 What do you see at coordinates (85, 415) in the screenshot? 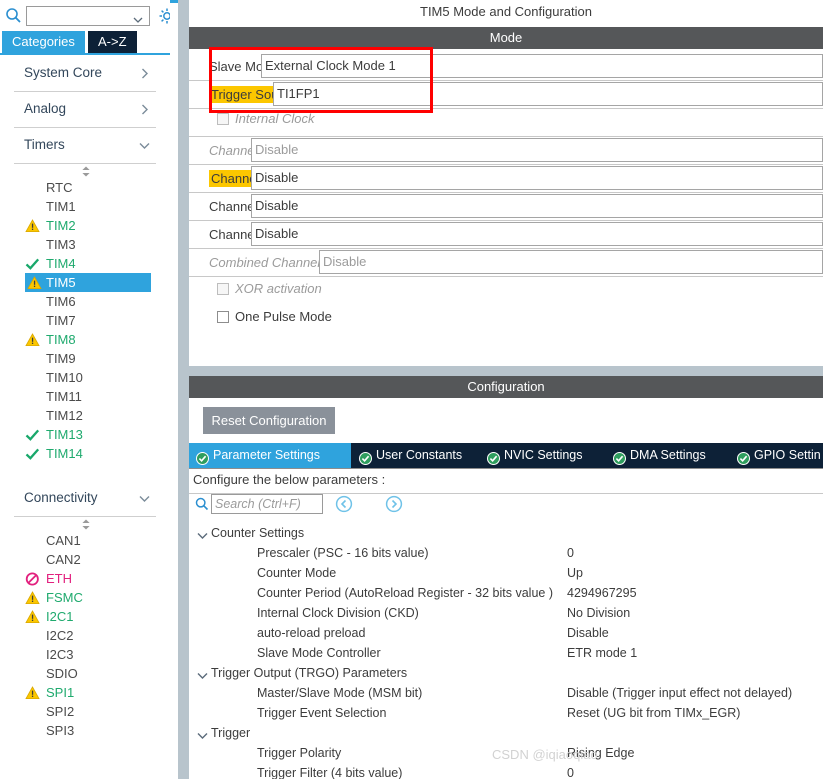
I see `sidebar-item-tim12: TIM12` at bounding box center [85, 415].